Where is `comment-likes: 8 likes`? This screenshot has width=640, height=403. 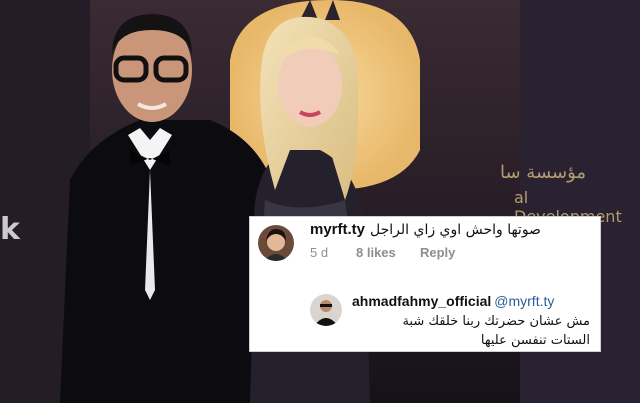 comment-likes: 8 likes is located at coordinates (388, 252).